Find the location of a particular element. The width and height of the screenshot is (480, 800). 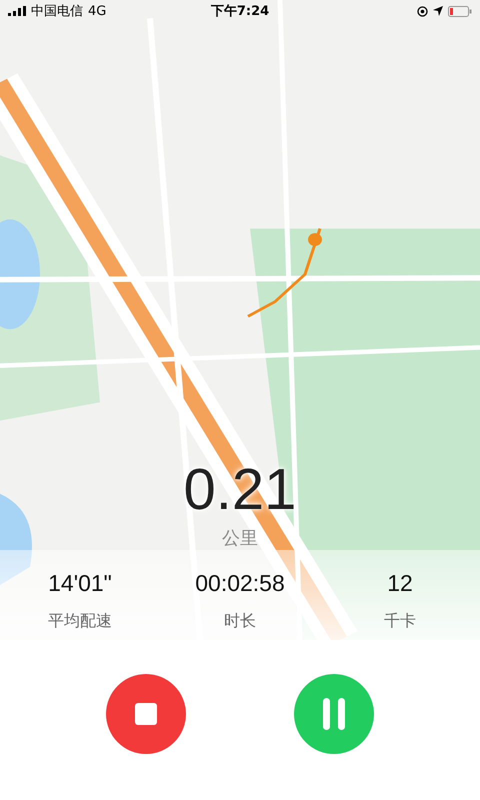

location-arrow-icon is located at coordinates (438, 11).